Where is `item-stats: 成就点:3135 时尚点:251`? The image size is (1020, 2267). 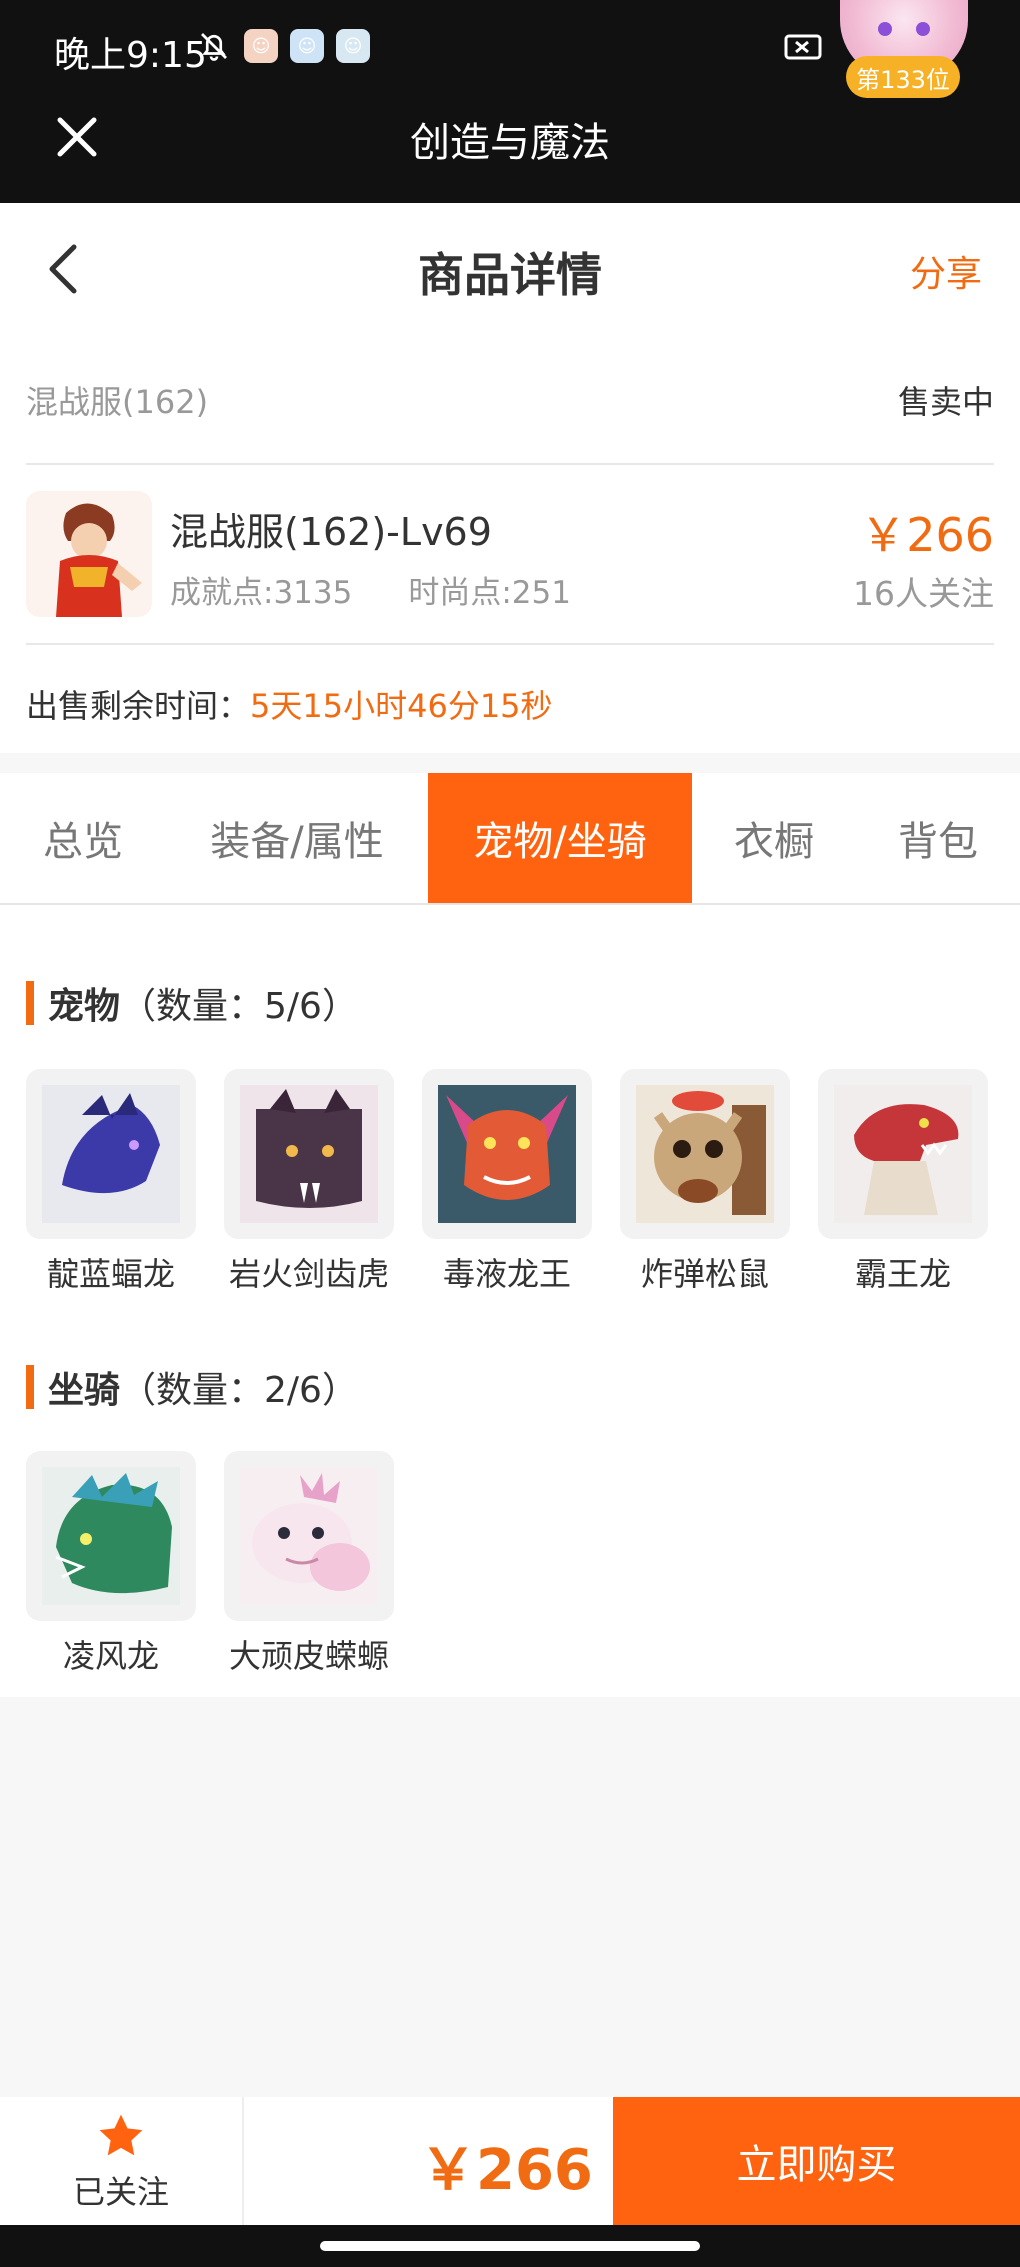
item-stats: 成就点:3135 时尚点:251 is located at coordinates (370, 589).